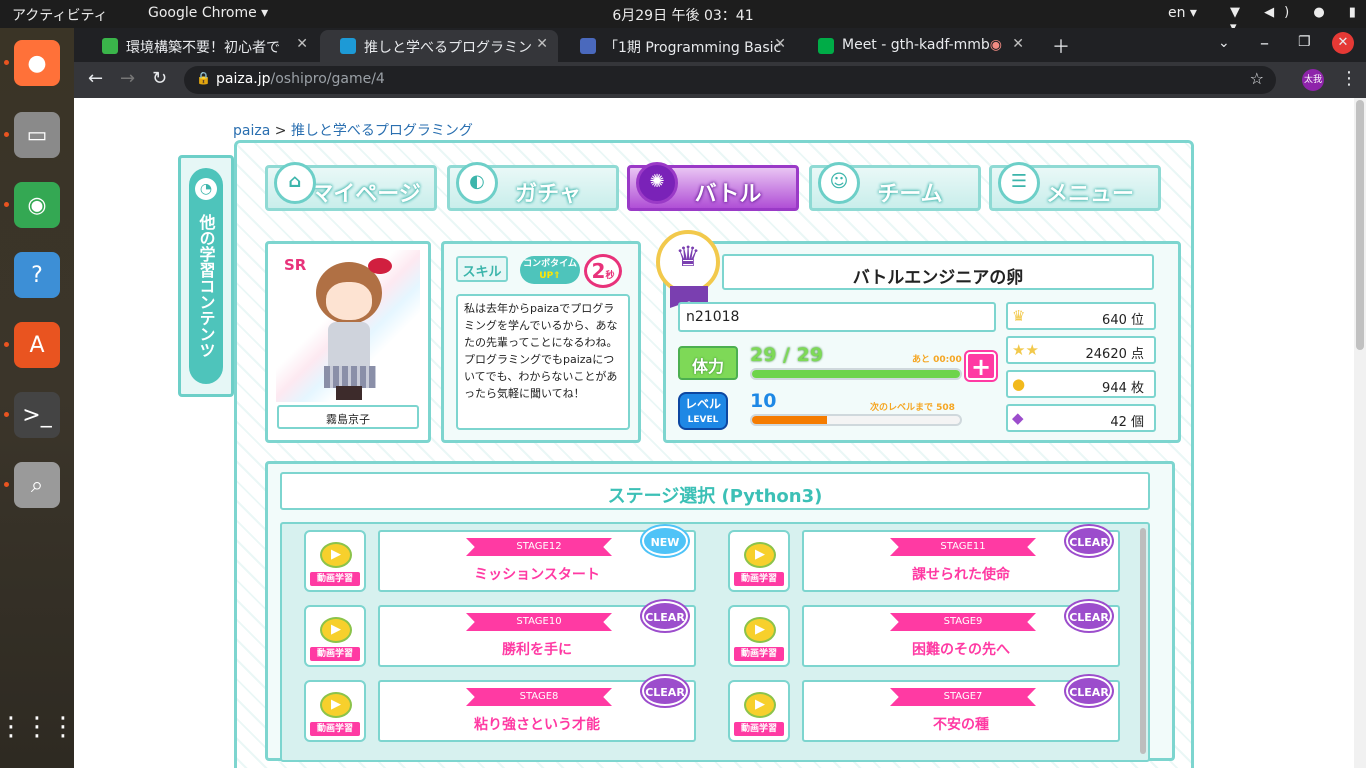 This screenshot has height=768, width=1366. I want to click on tab-1: 環境構築不要！初心者で ✕, so click(200, 46).